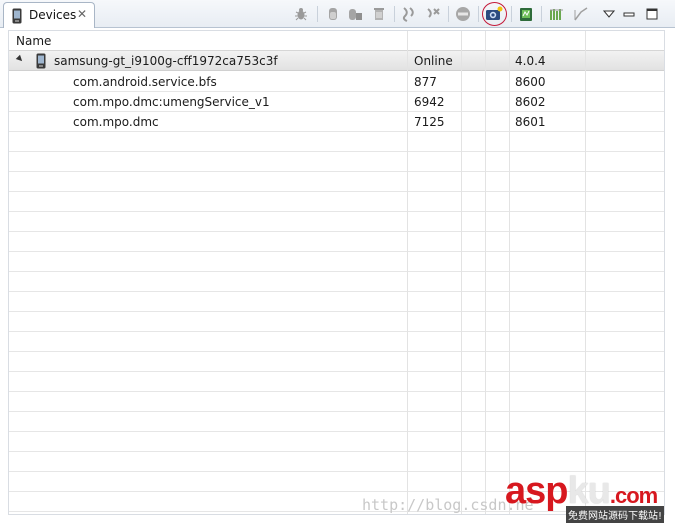 The width and height of the screenshot is (675, 525). I want to click on view-menu-icon, so click(609, 14).